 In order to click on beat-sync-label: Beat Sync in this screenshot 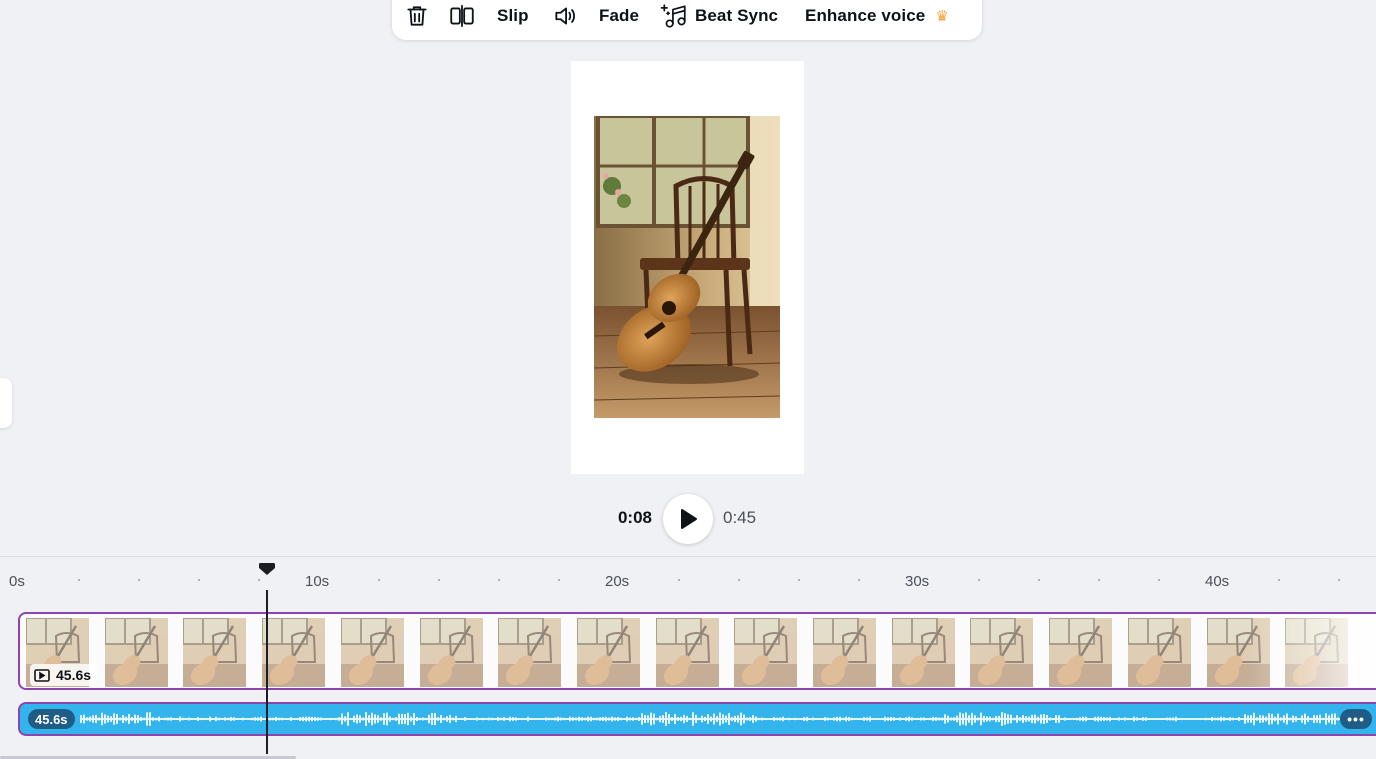, I will do `click(737, 15)`.